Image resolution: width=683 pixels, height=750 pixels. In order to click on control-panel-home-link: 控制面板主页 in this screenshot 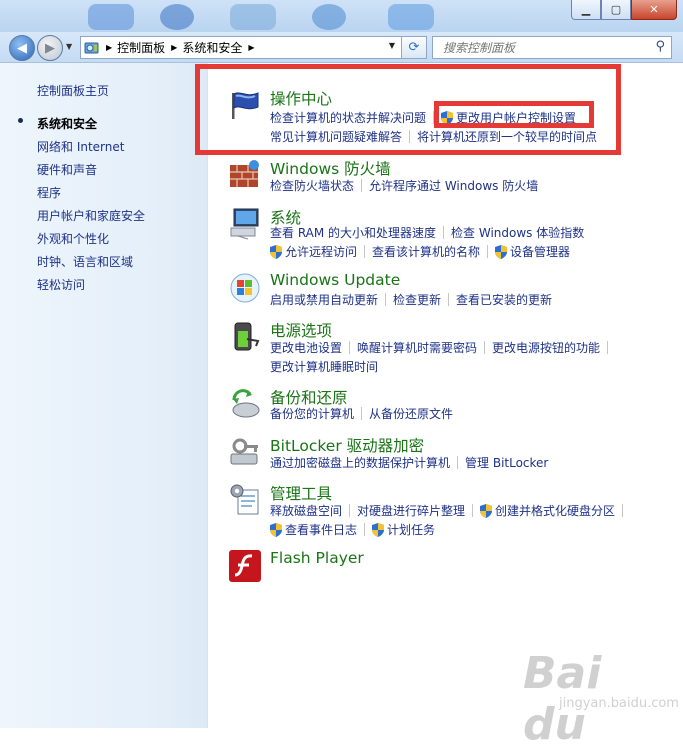, I will do `click(73, 90)`.